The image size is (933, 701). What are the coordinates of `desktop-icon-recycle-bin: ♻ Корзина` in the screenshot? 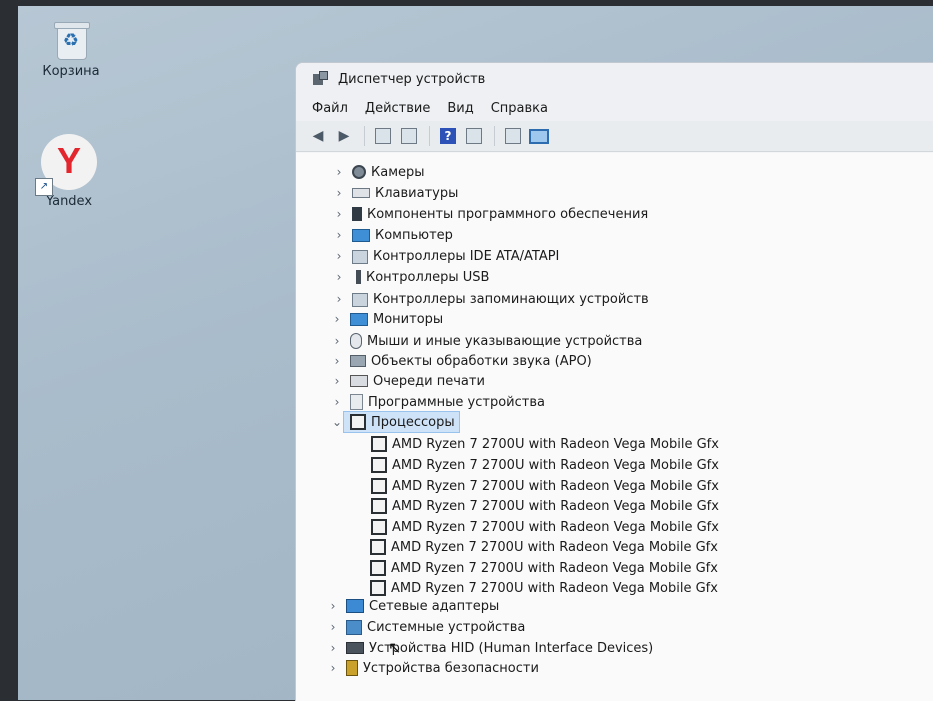 It's located at (71, 49).